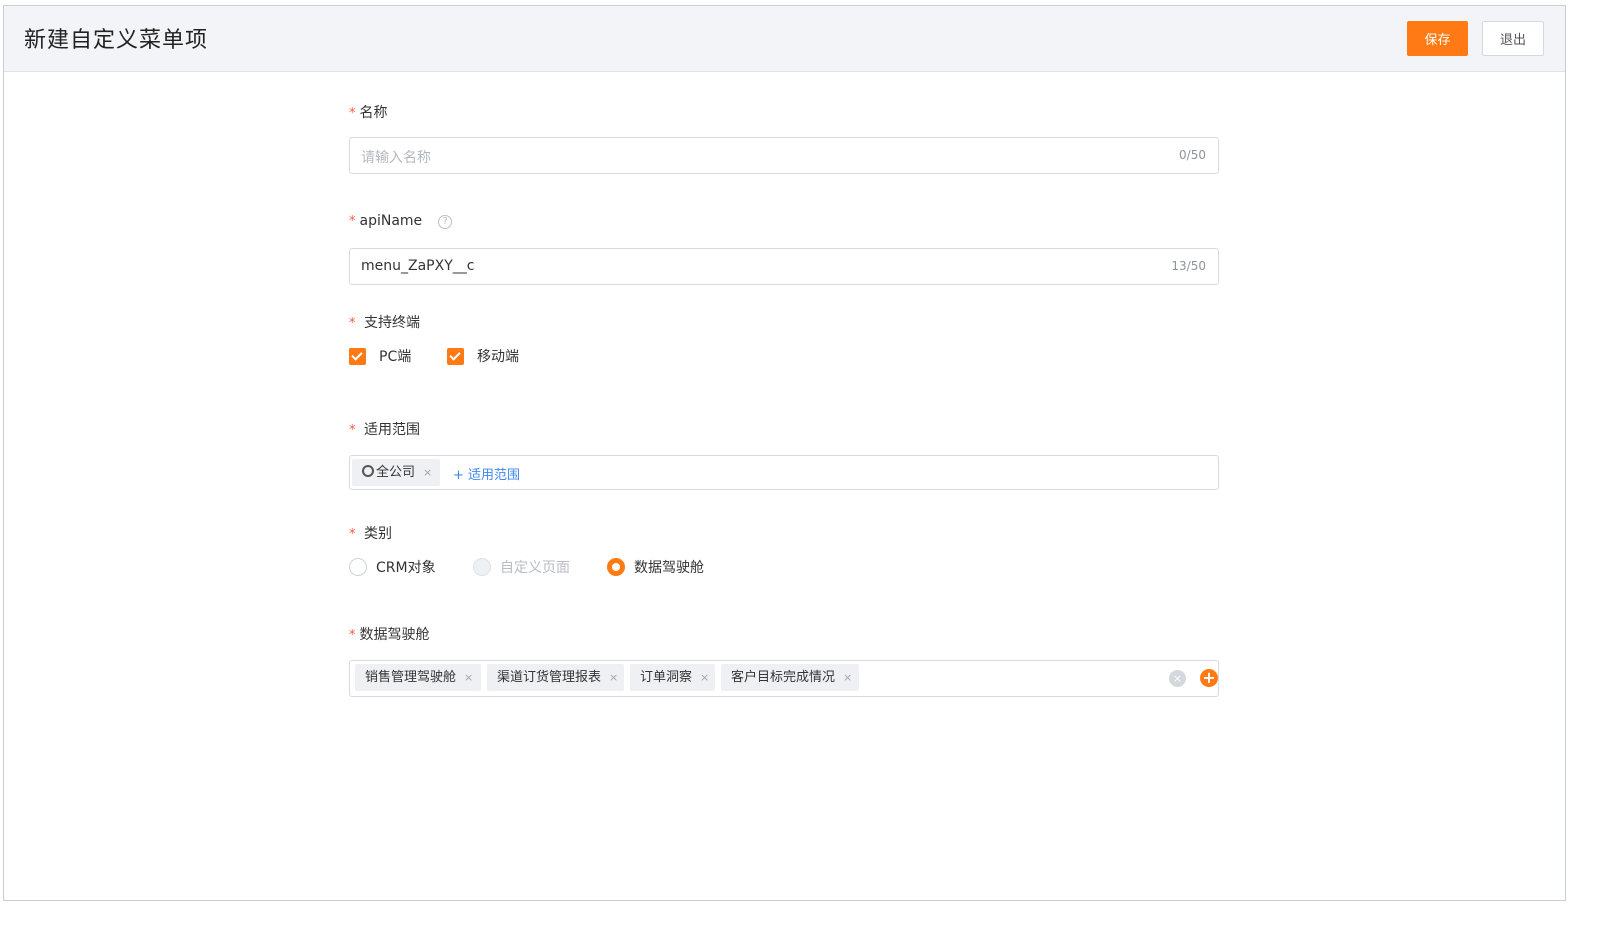 The image size is (1615, 930). What do you see at coordinates (1513, 38) in the screenshot?
I see `exit-button: 退出` at bounding box center [1513, 38].